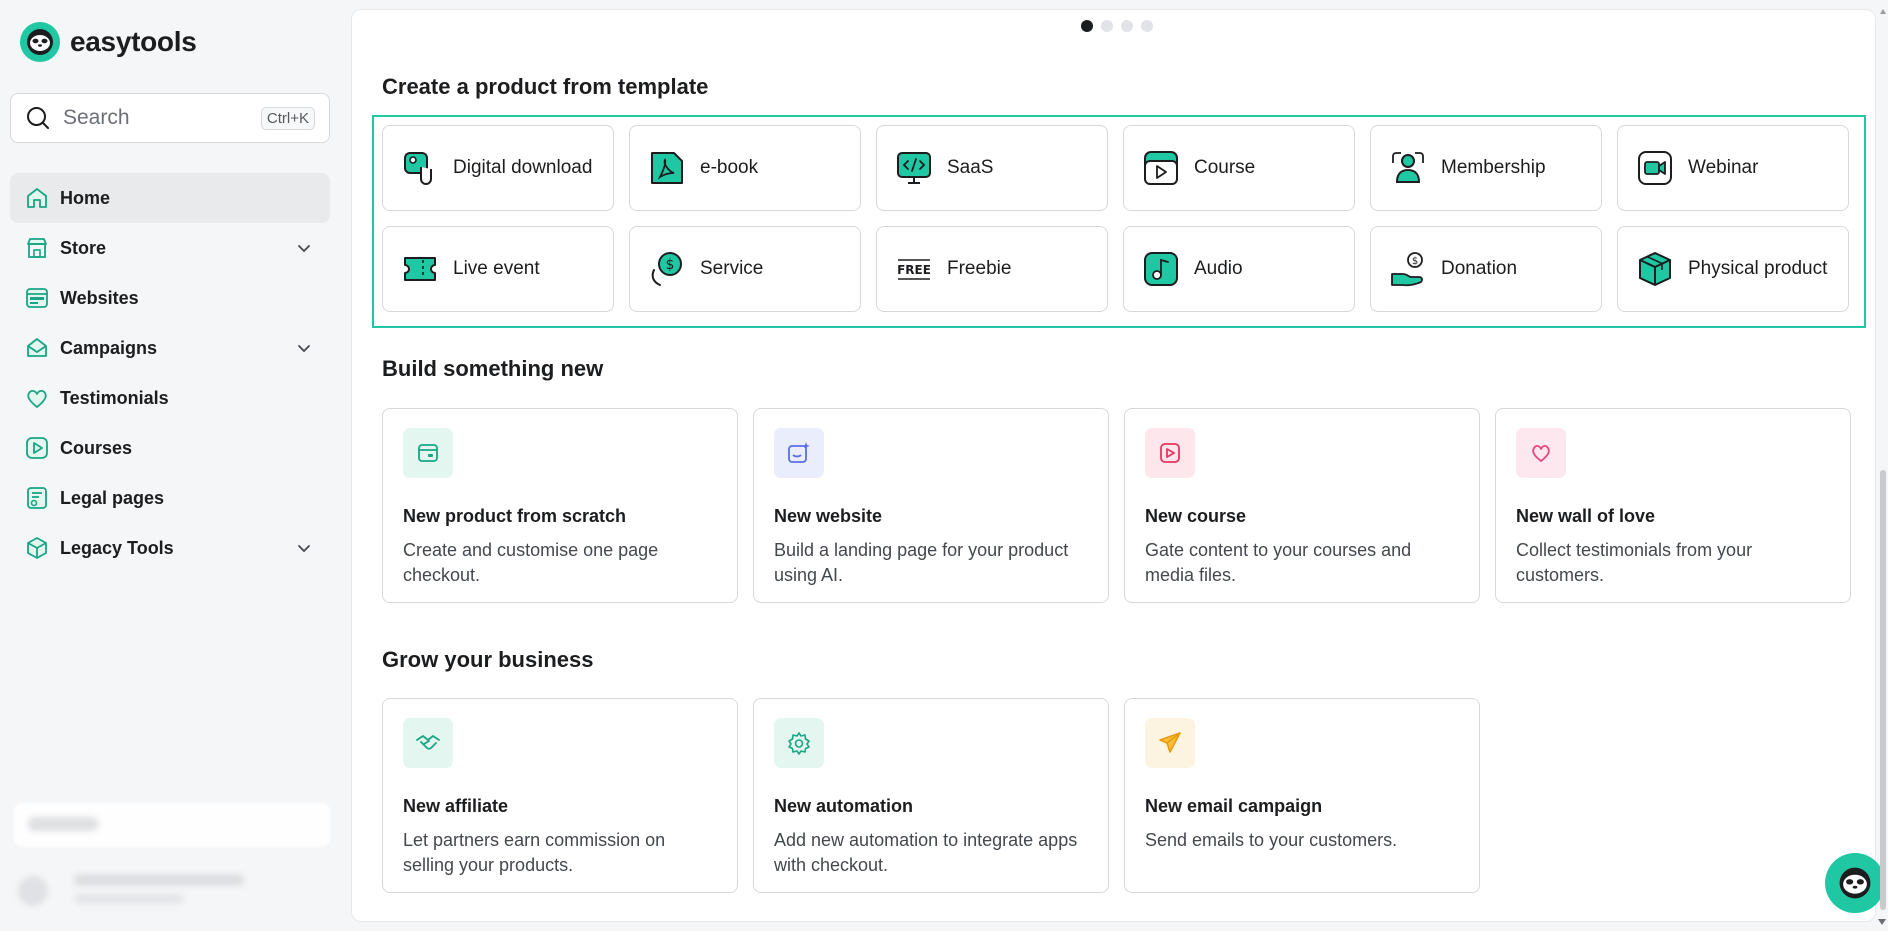  I want to click on template-label: Live event, so click(496, 268).